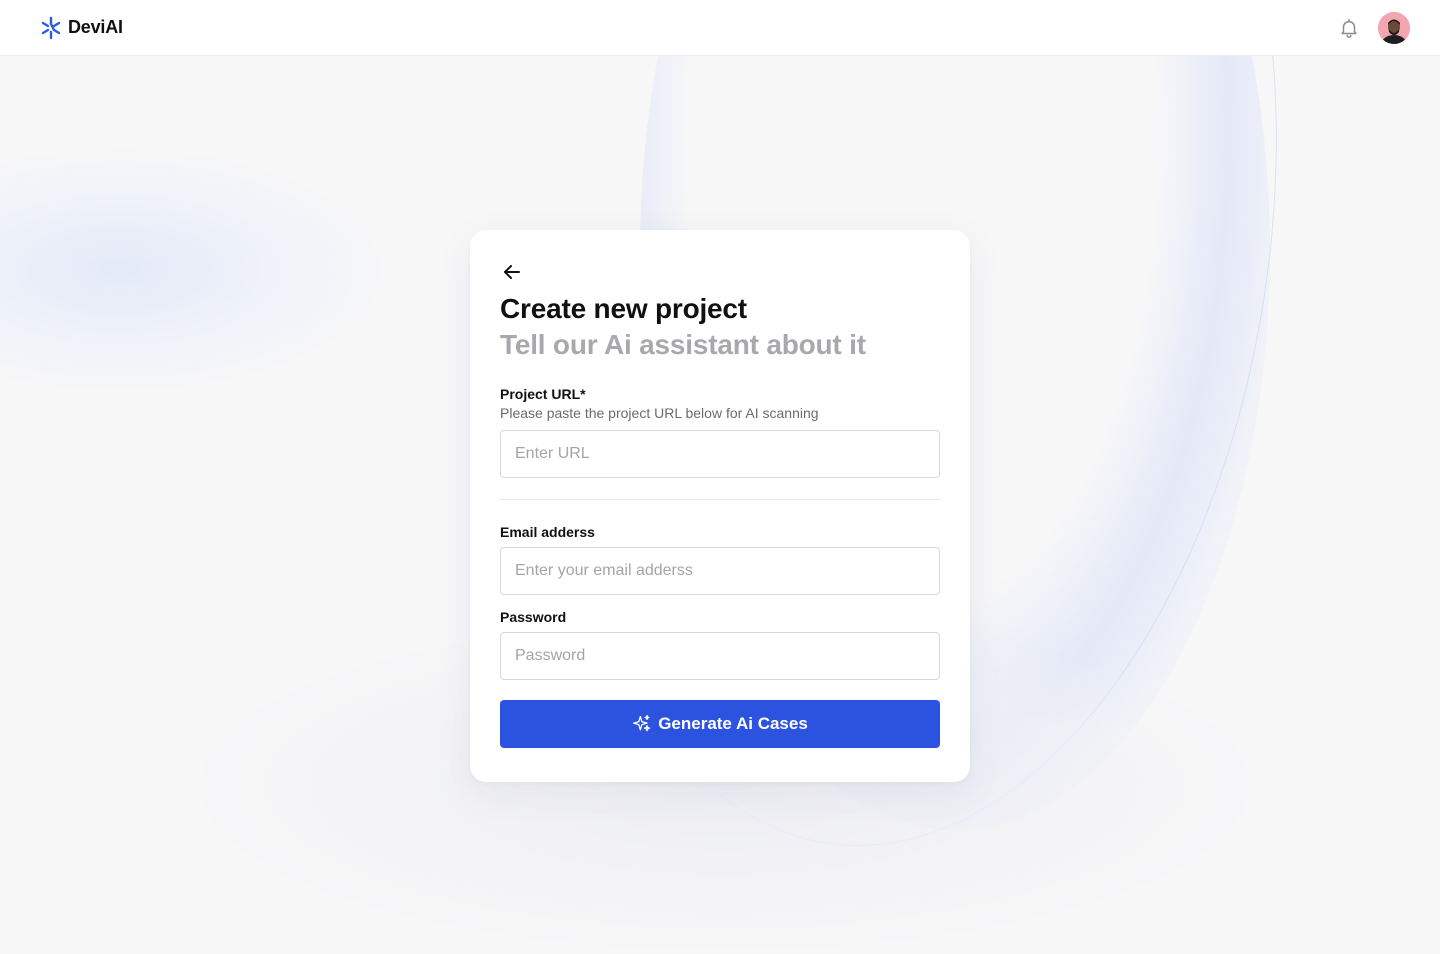  Describe the element at coordinates (720, 656) in the screenshot. I see `password-input` at that location.